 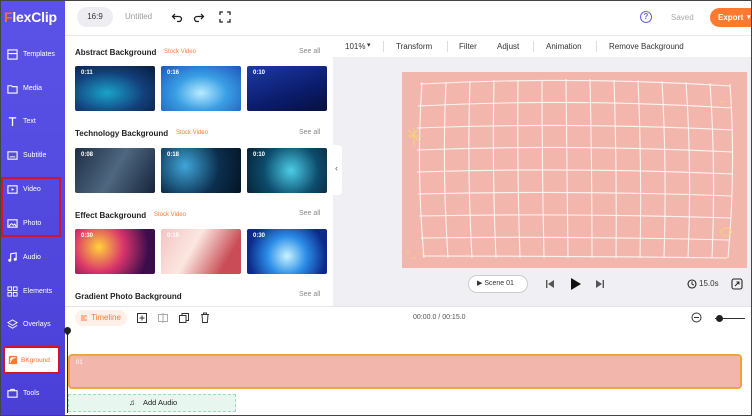 I want to click on video-photo-highlight, so click(x=31, y=207).